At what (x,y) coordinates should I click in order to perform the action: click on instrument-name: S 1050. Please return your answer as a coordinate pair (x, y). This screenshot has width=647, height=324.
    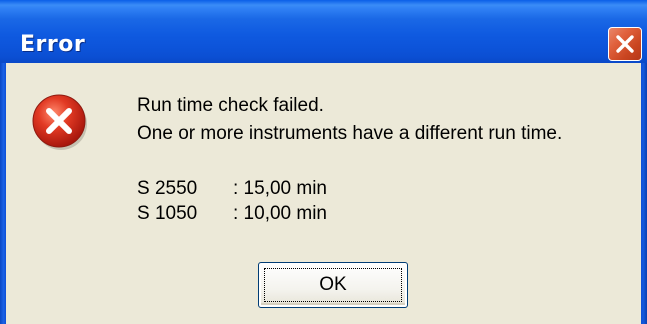
    Looking at the image, I should click on (167, 213).